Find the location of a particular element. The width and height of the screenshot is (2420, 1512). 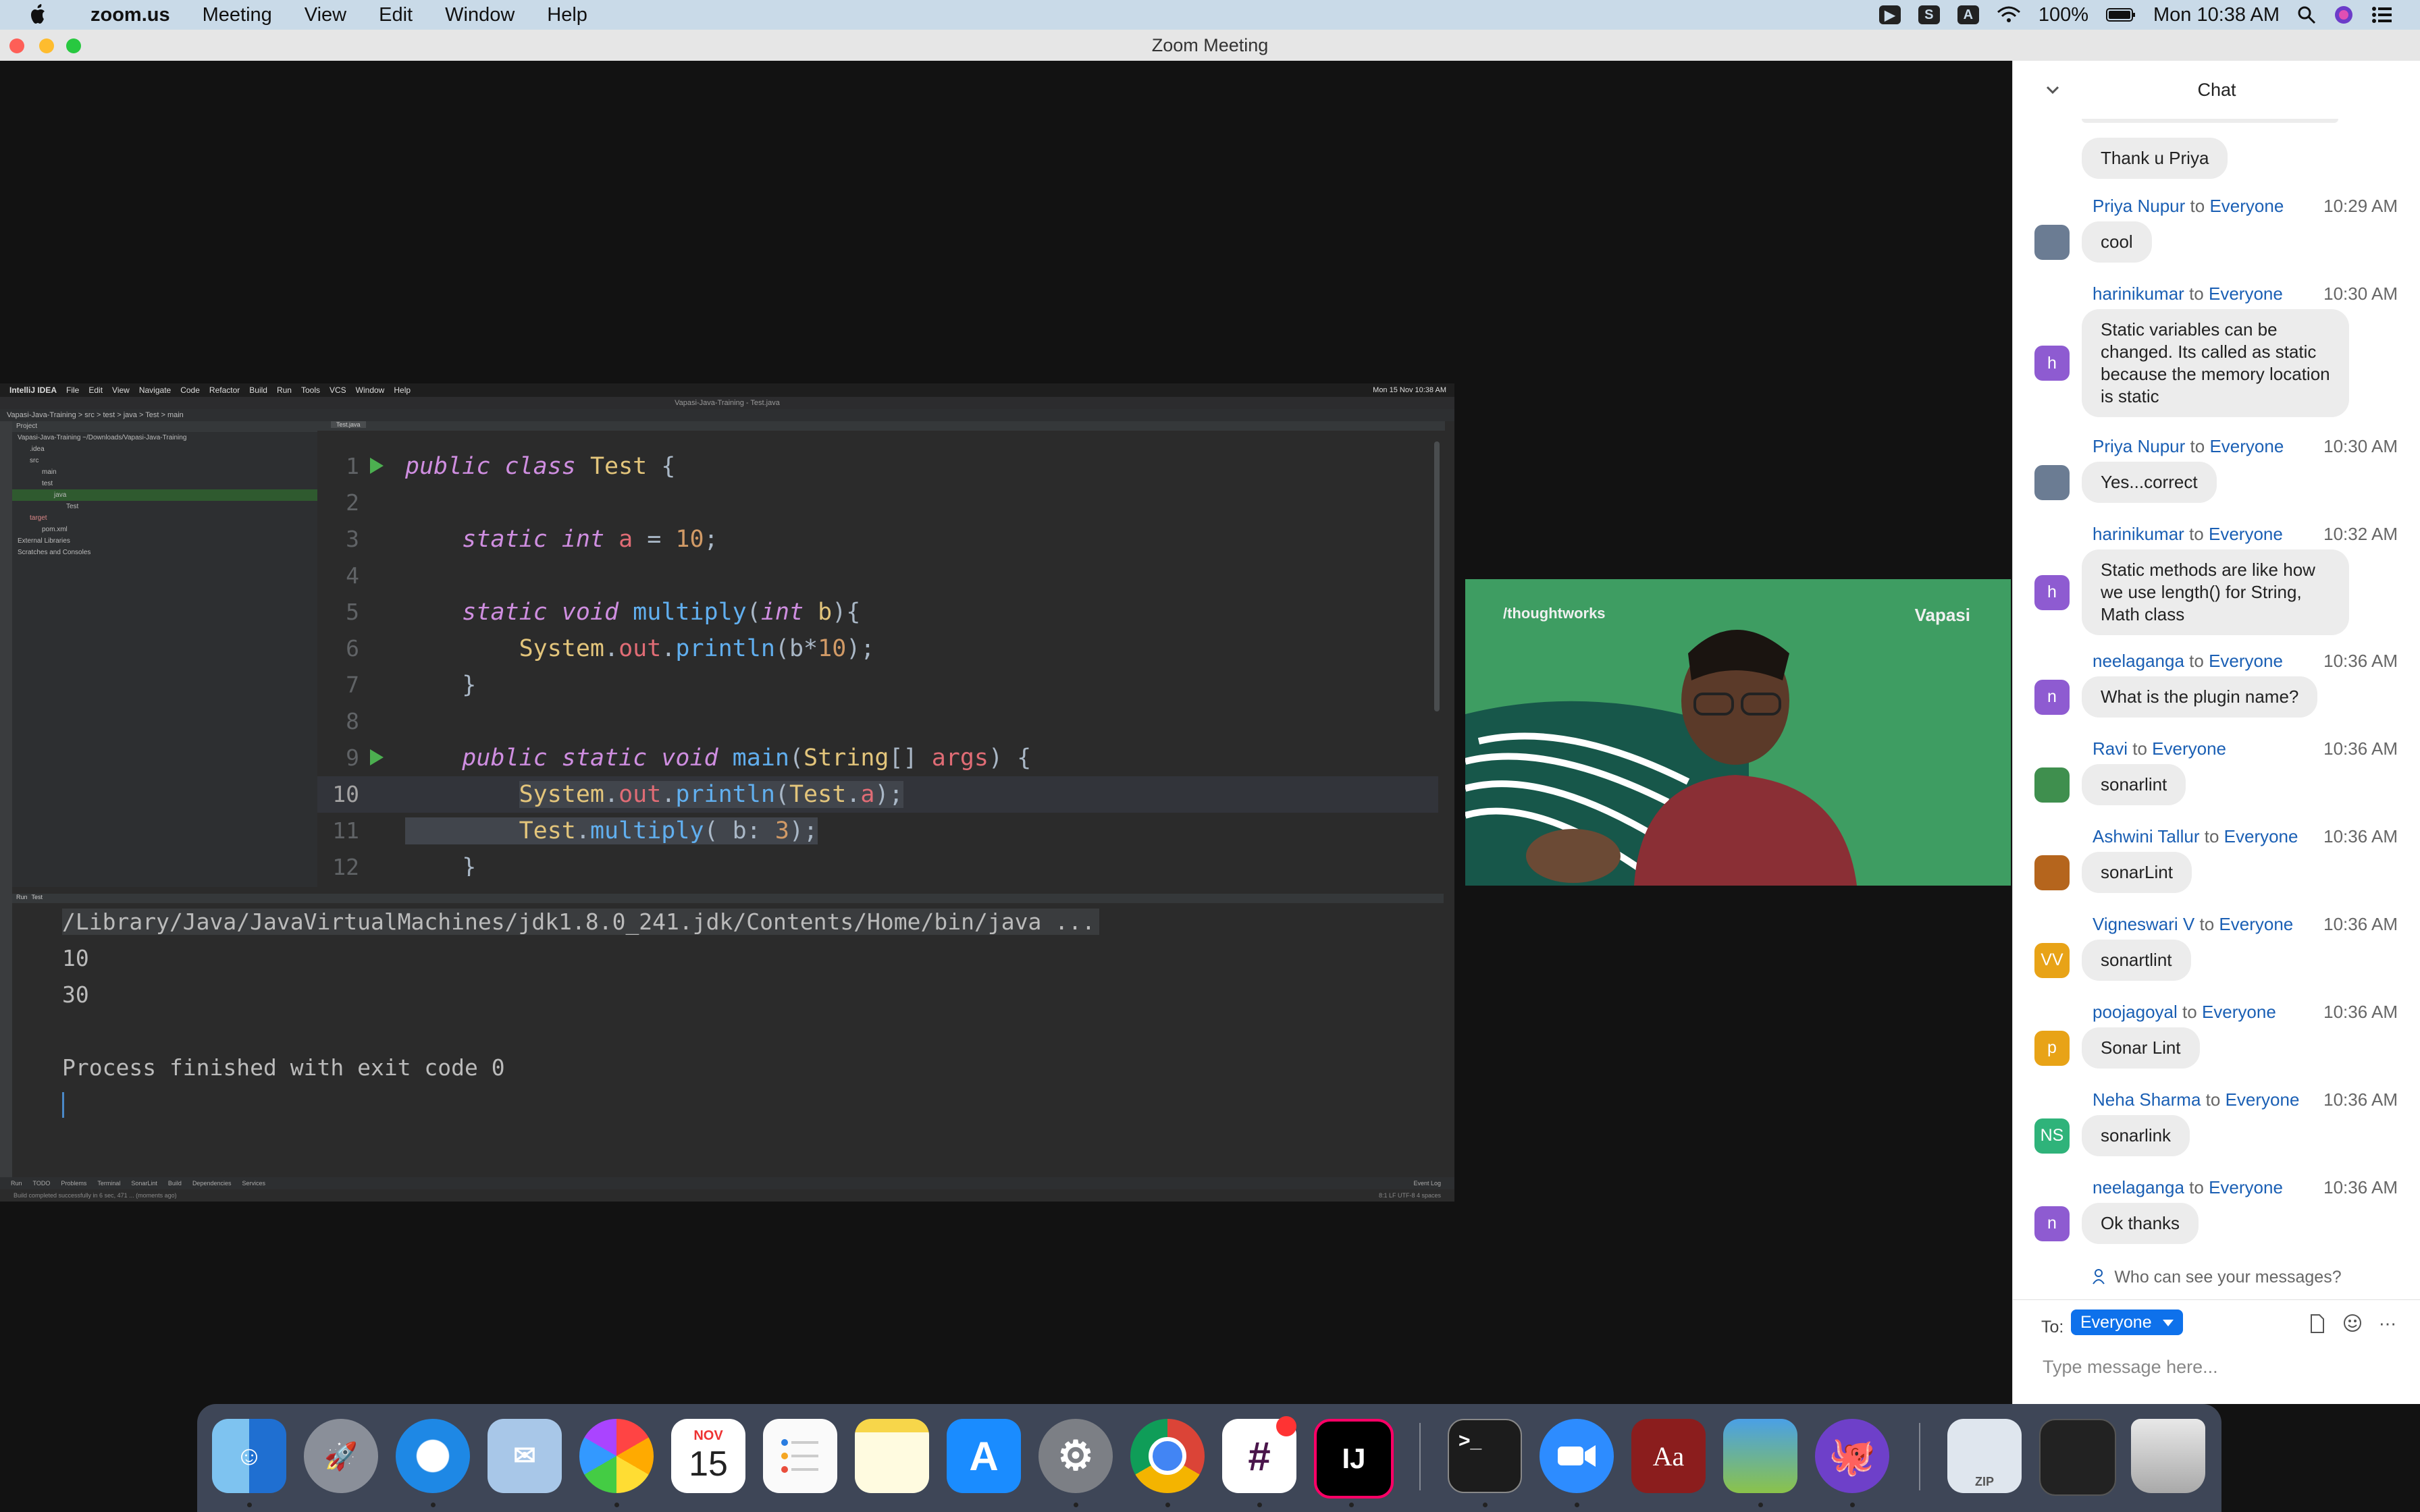

app-menu-zoom: zoom.us is located at coordinates (130, 15).